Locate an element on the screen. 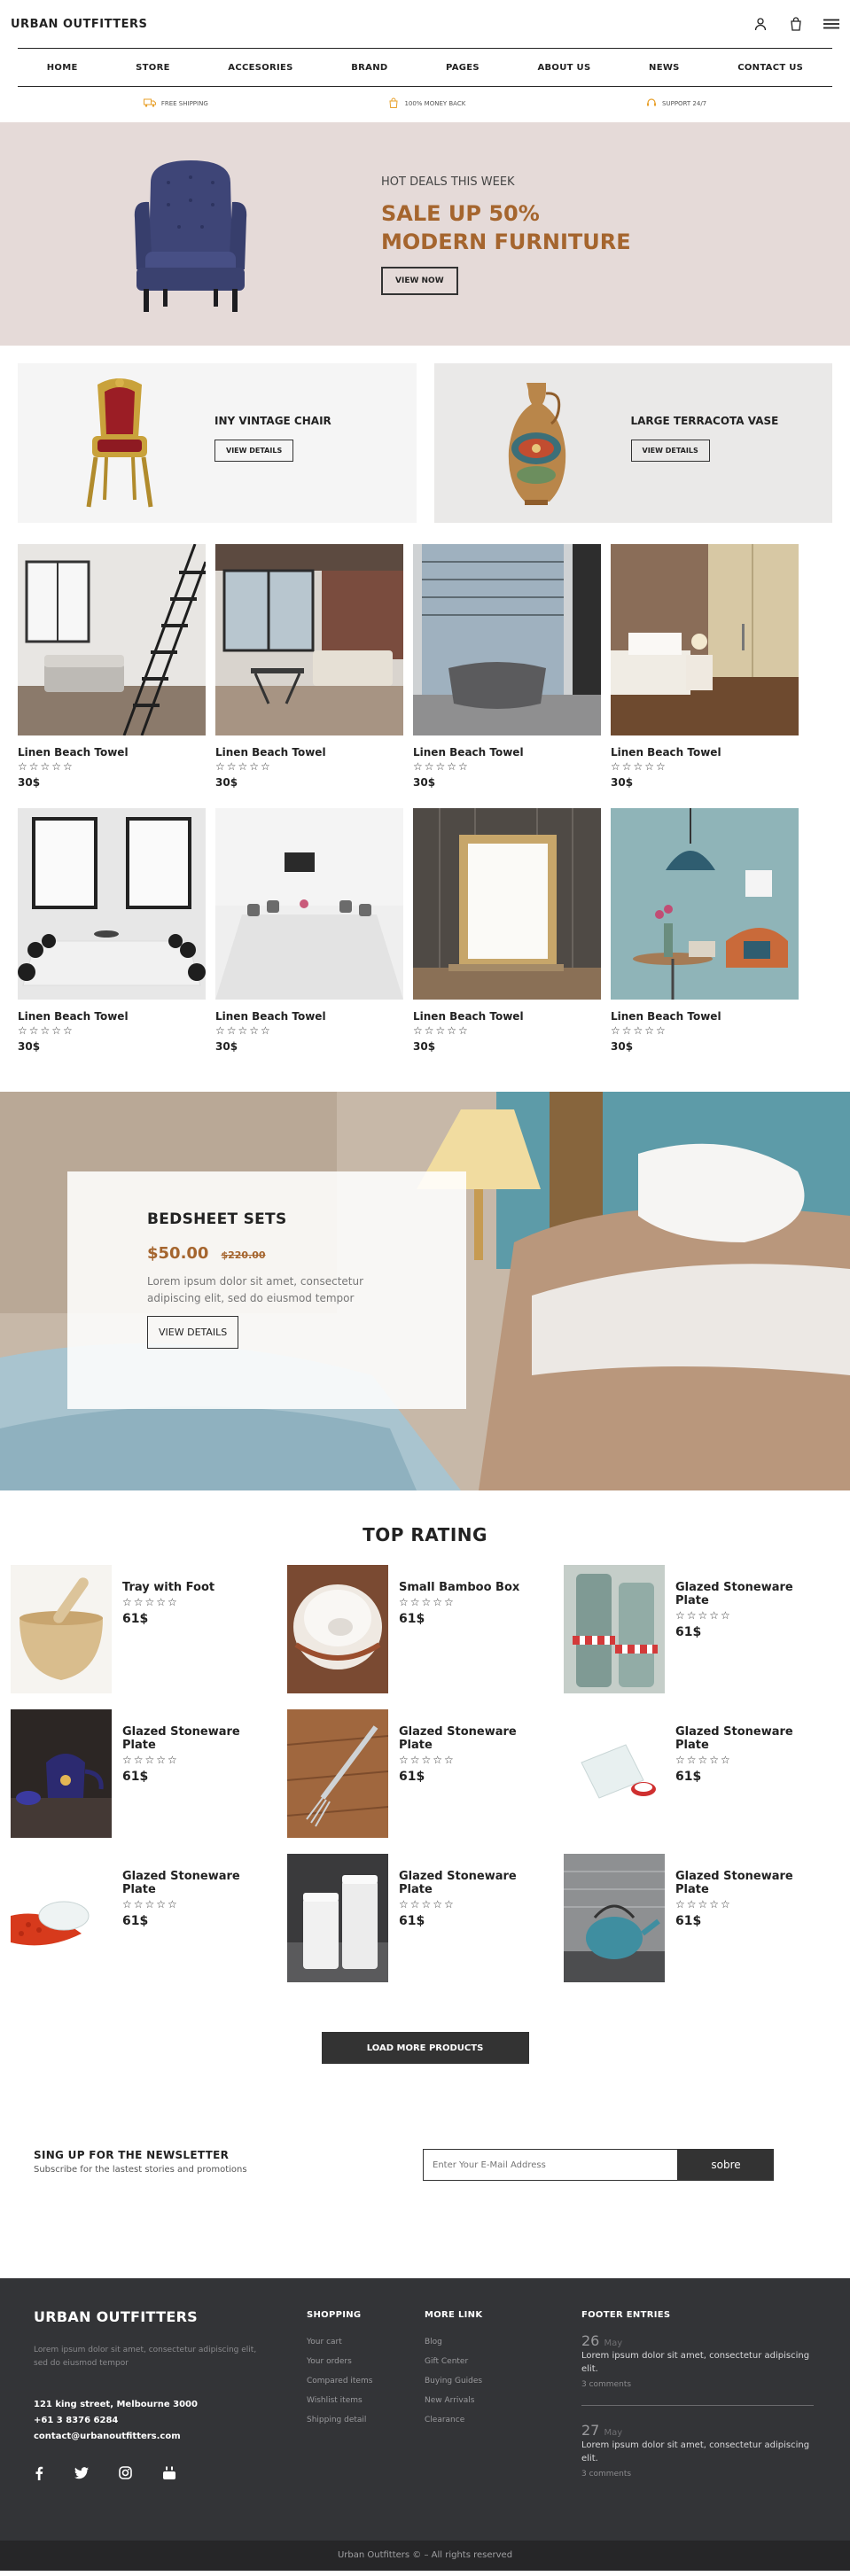  email-input is located at coordinates (550, 2165).